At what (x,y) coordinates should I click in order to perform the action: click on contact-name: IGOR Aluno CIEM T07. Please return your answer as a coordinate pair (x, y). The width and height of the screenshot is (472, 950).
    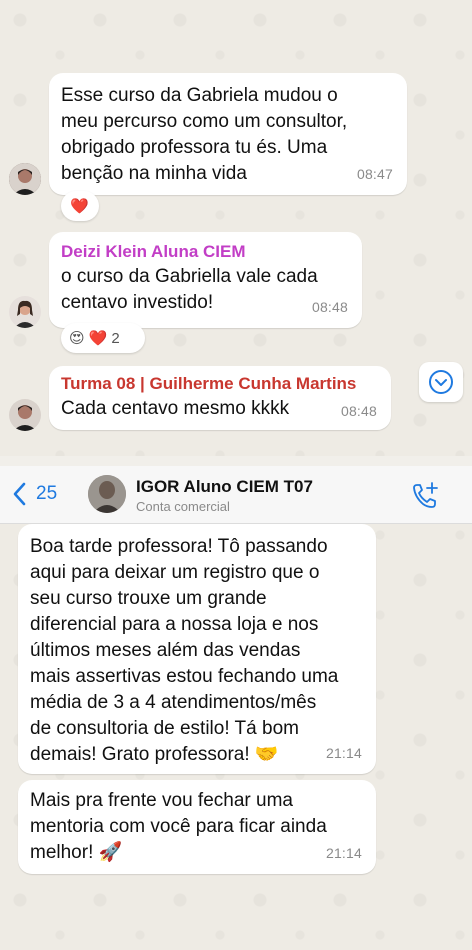
    Looking at the image, I should click on (224, 487).